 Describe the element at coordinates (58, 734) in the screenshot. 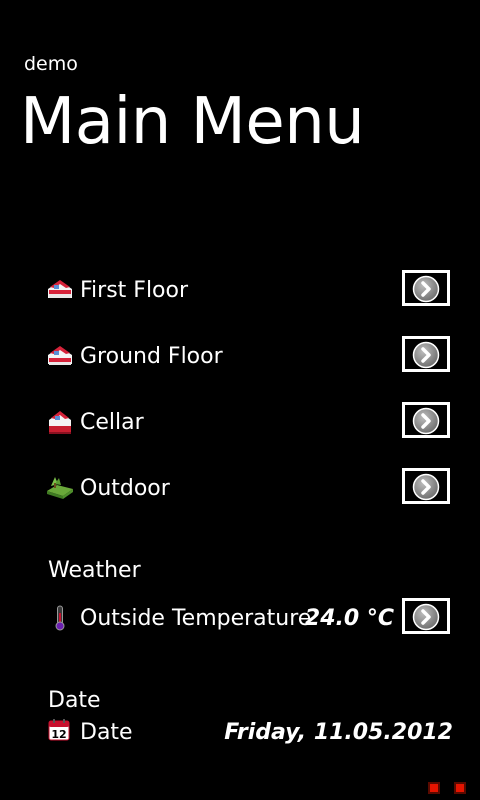

I see `calendar-day-number: 12` at that location.